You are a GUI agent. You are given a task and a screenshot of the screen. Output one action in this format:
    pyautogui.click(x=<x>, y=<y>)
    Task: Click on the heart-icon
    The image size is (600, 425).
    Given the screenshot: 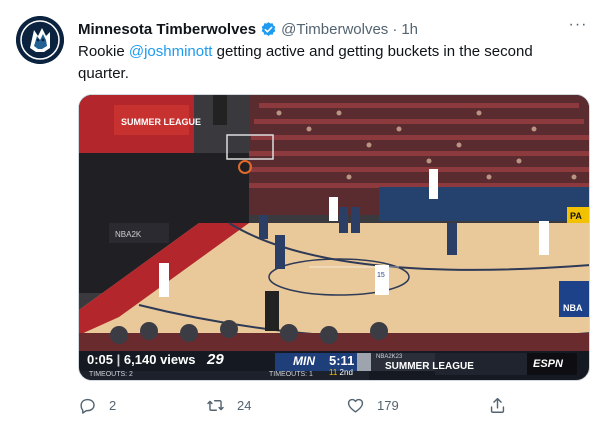 What is the action you would take?
    pyautogui.click(x=355, y=405)
    